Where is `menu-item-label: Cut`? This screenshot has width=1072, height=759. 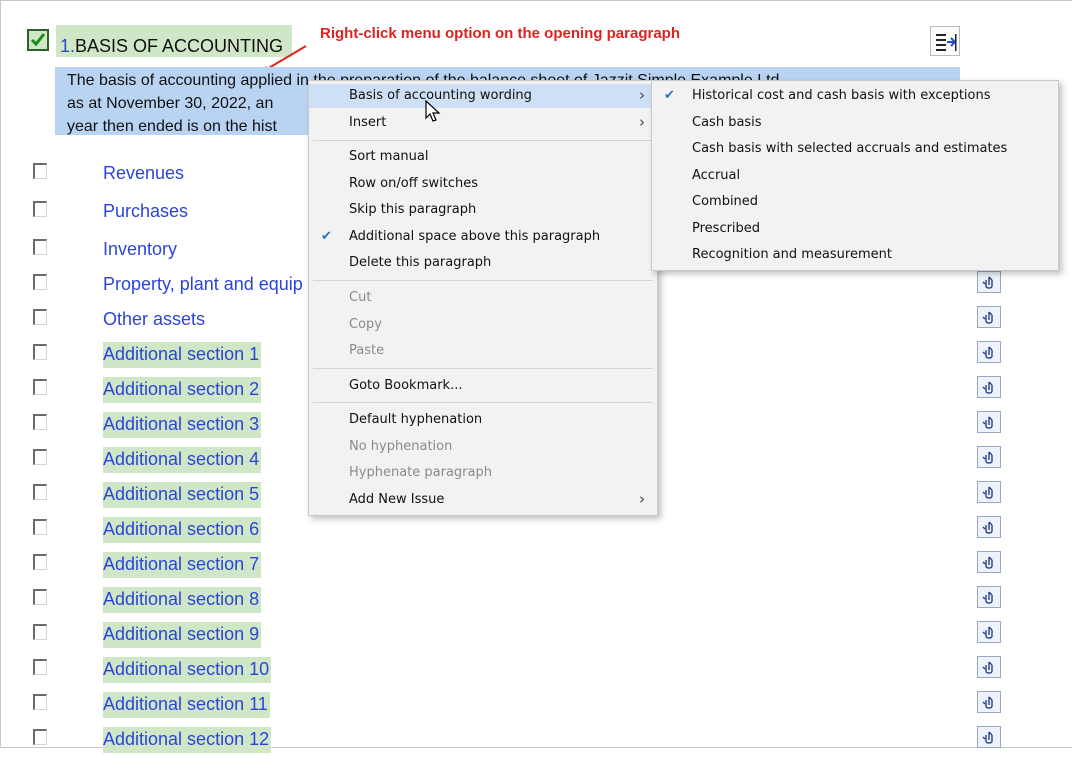 menu-item-label: Cut is located at coordinates (360, 297).